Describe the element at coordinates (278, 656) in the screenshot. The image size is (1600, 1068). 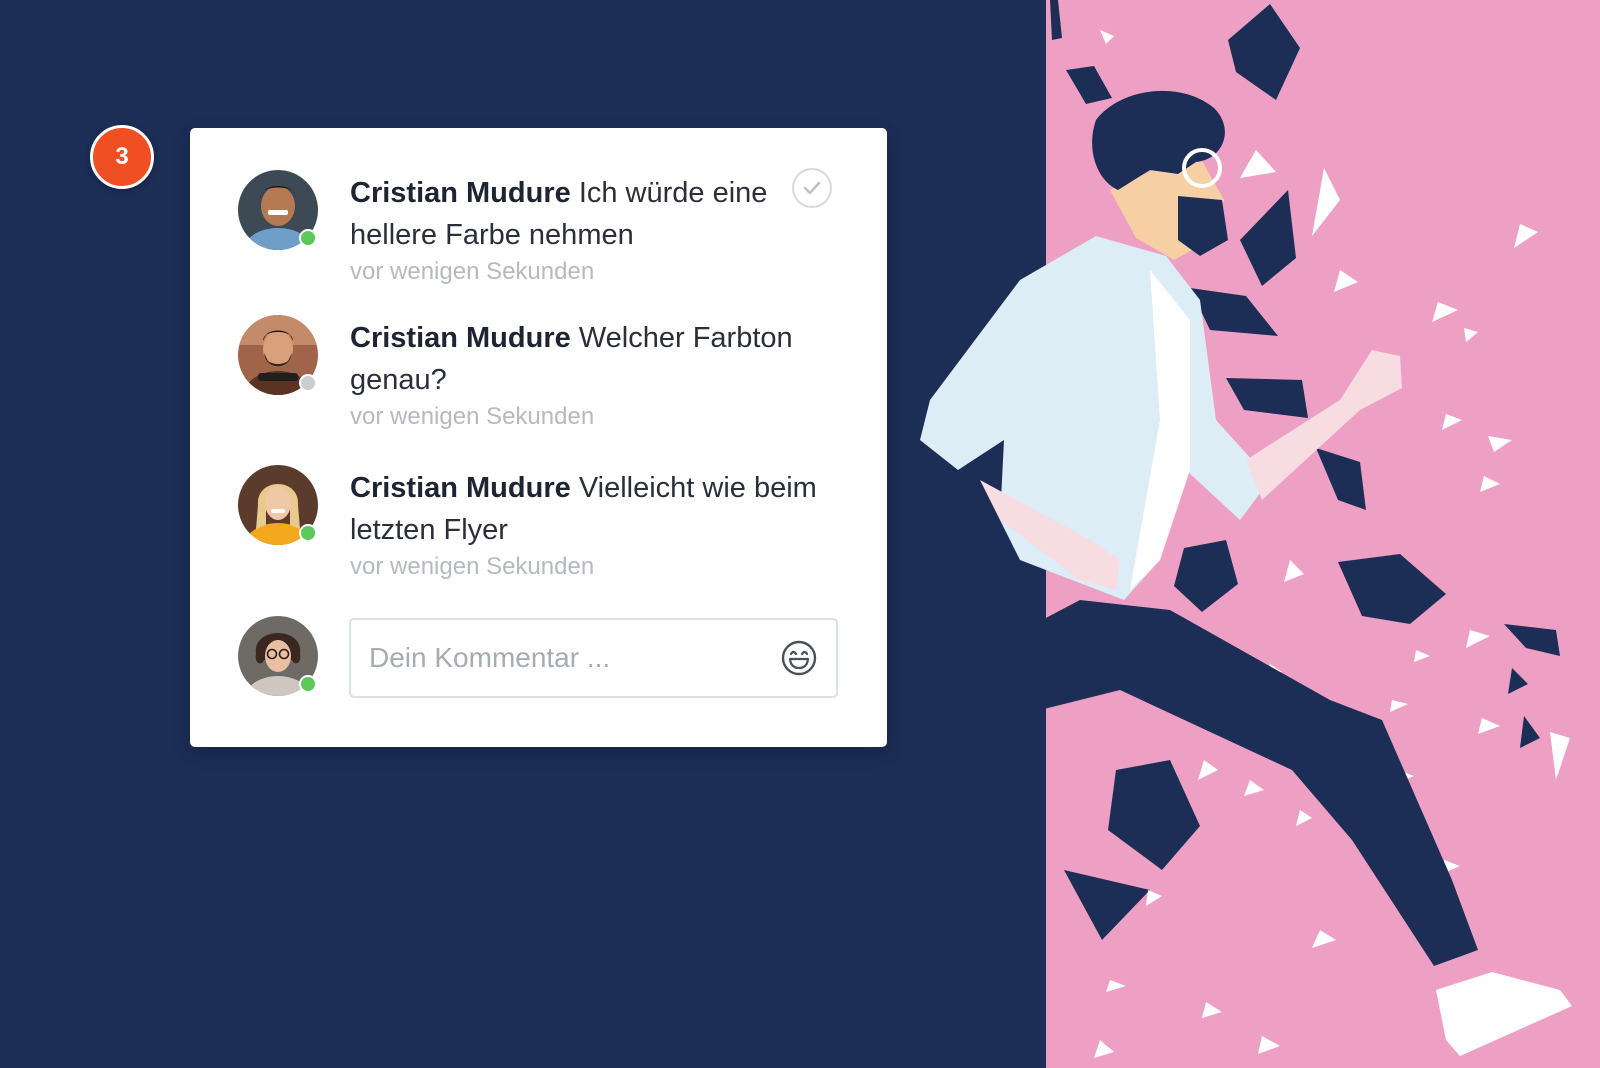
I see `woman-glasses-avatar` at that location.